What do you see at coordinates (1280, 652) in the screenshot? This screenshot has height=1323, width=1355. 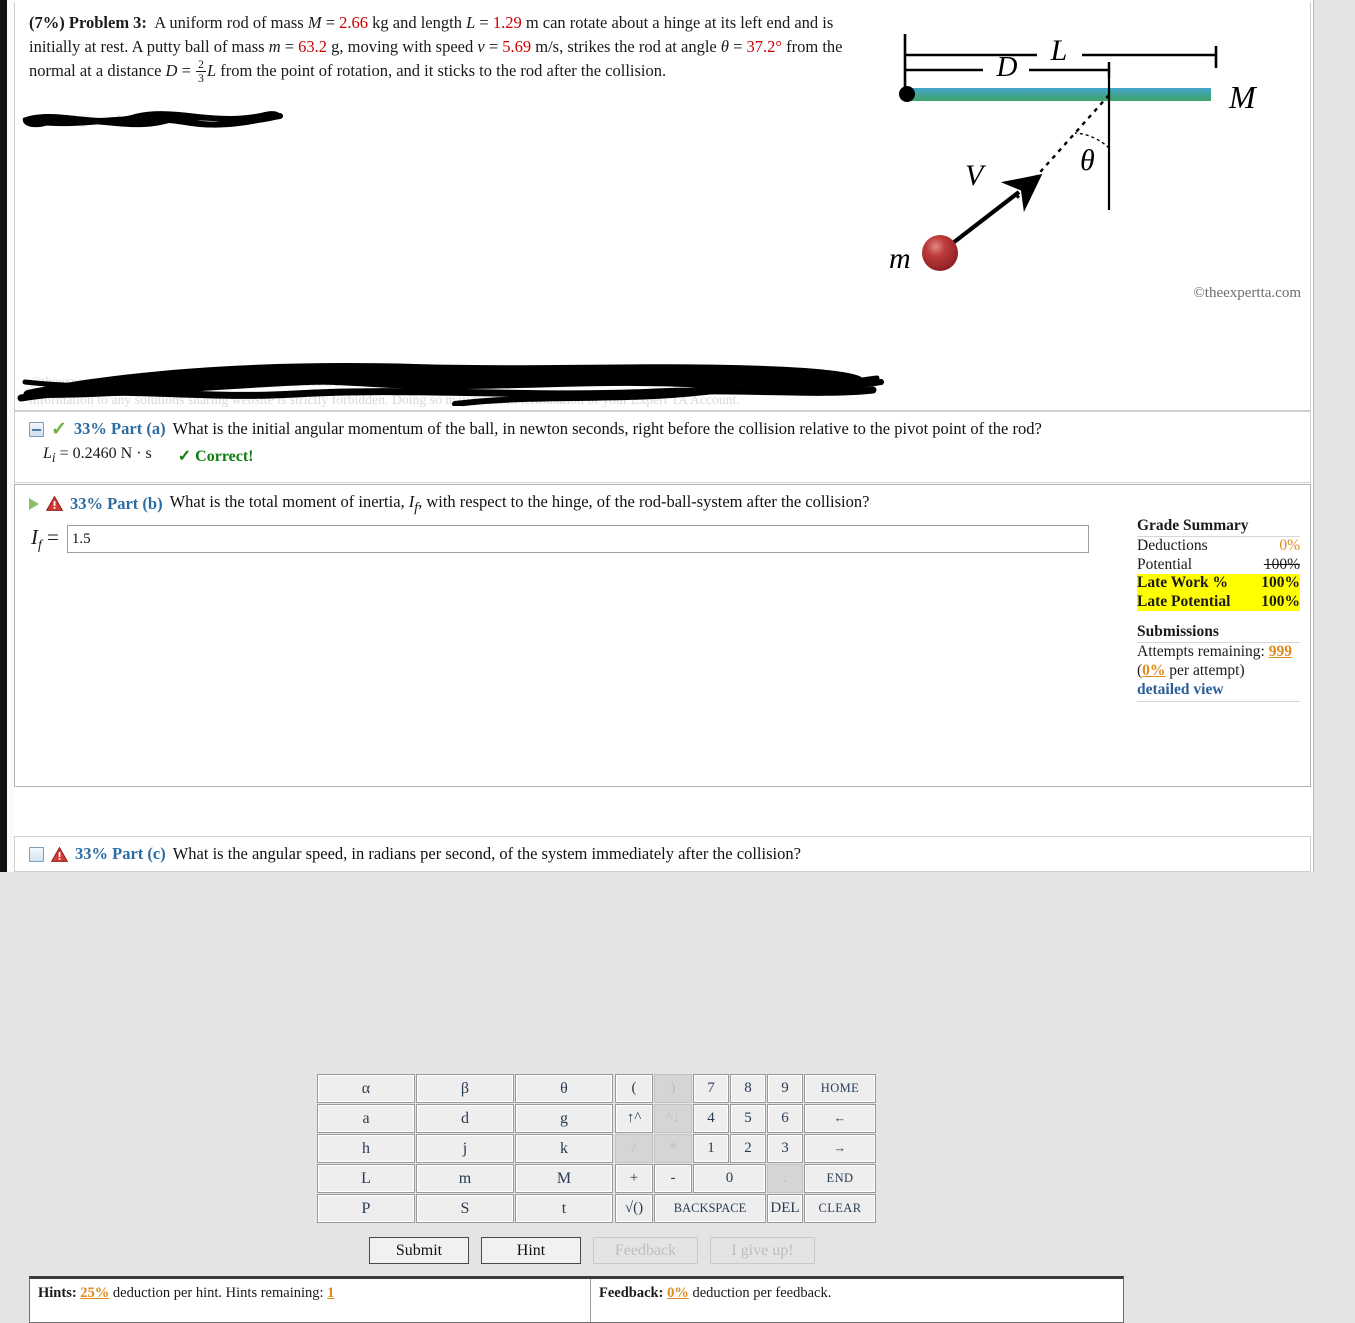 I see `attempts-count: 999` at bounding box center [1280, 652].